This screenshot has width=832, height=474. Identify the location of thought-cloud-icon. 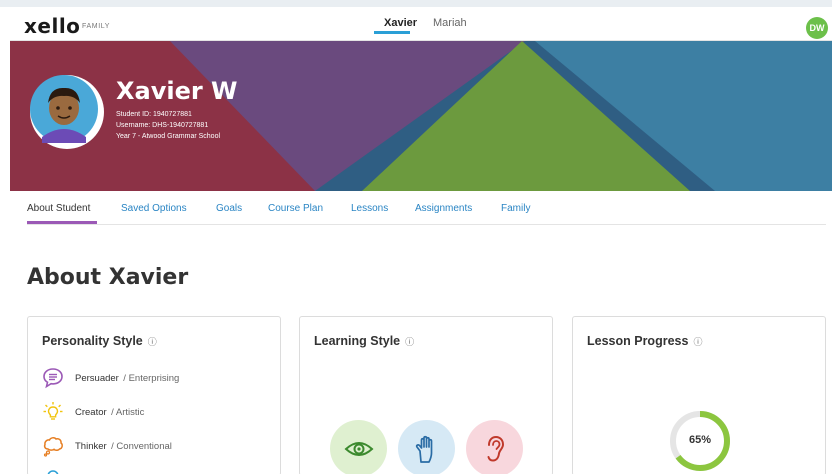
(53, 447).